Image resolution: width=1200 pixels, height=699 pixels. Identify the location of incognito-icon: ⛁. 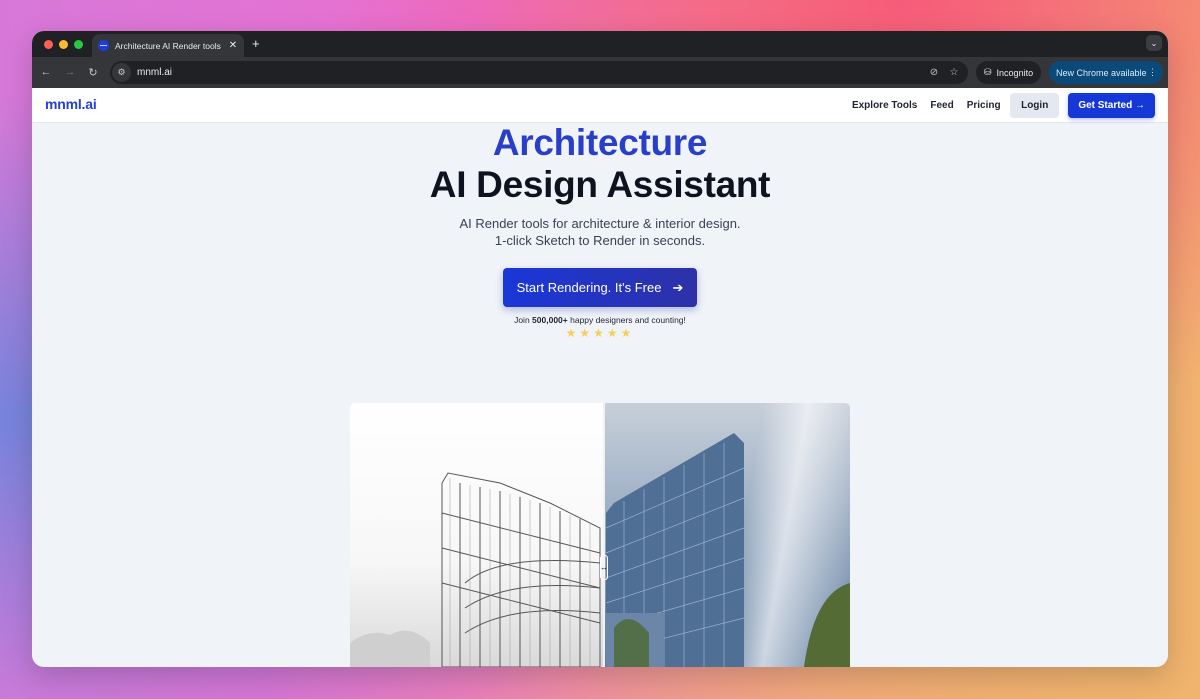
(988, 72).